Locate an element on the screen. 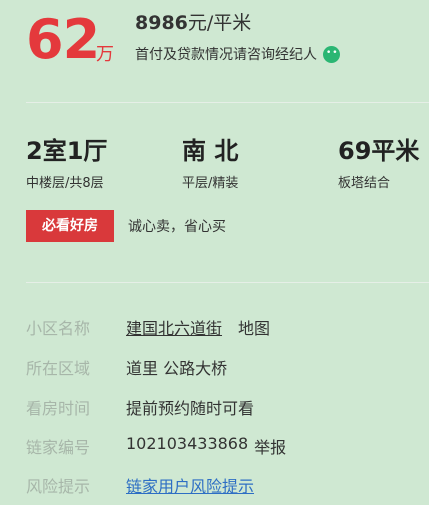  area-label: 所在区域 is located at coordinates (58, 368).